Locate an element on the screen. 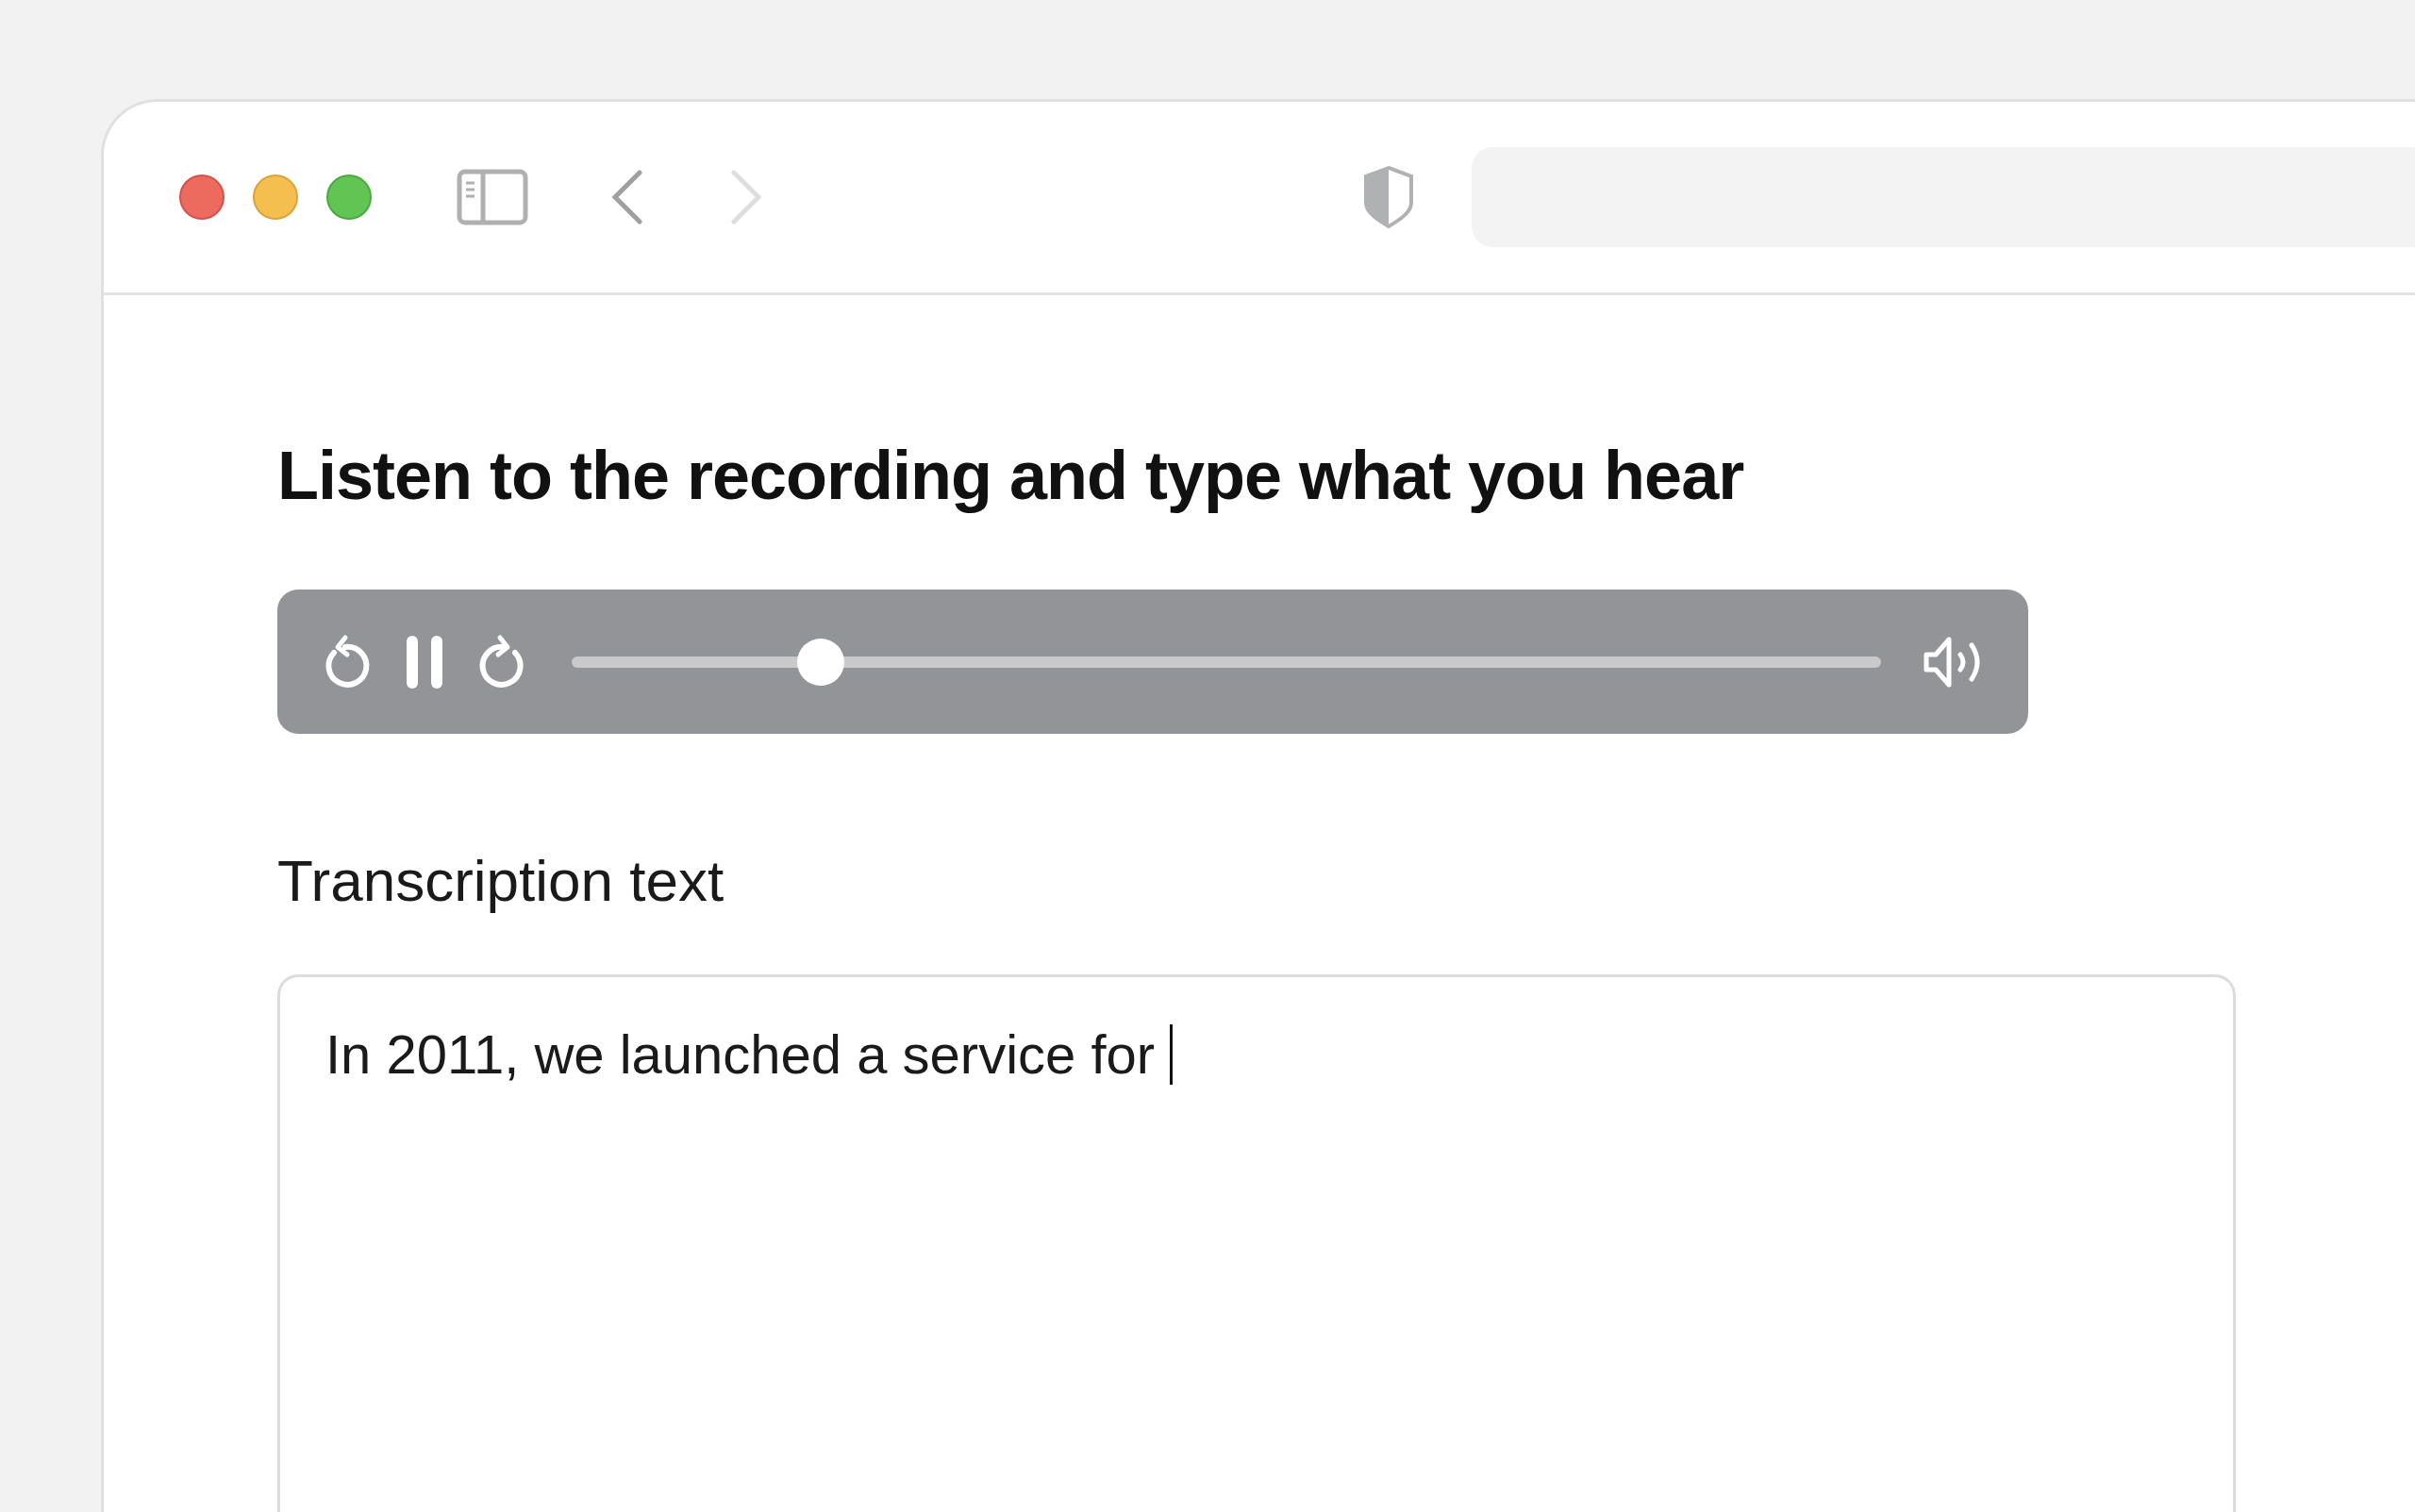 Image resolution: width=2415 pixels, height=1512 pixels. zoom-window-button is located at coordinates (349, 197).